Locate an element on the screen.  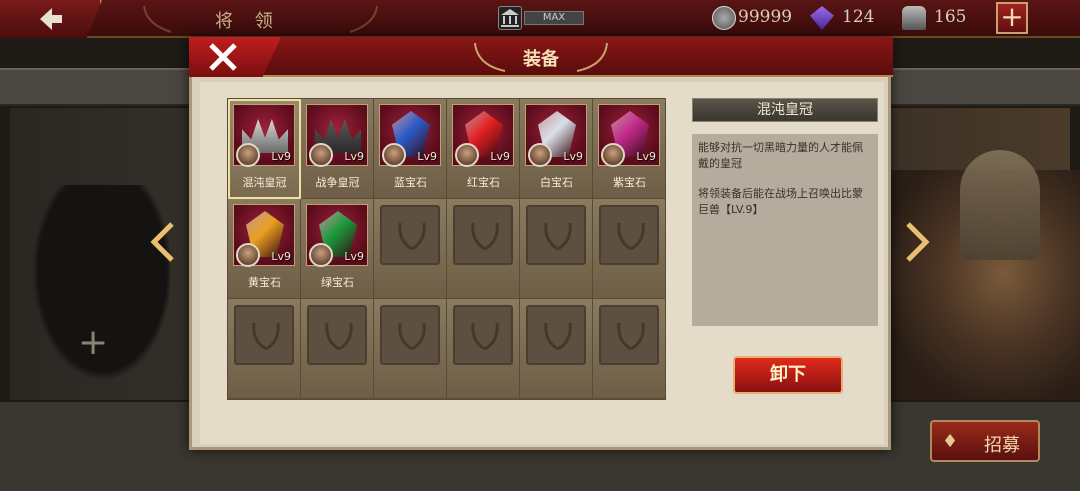
item-name: 混沌皇冠 is located at coordinates (264, 182).